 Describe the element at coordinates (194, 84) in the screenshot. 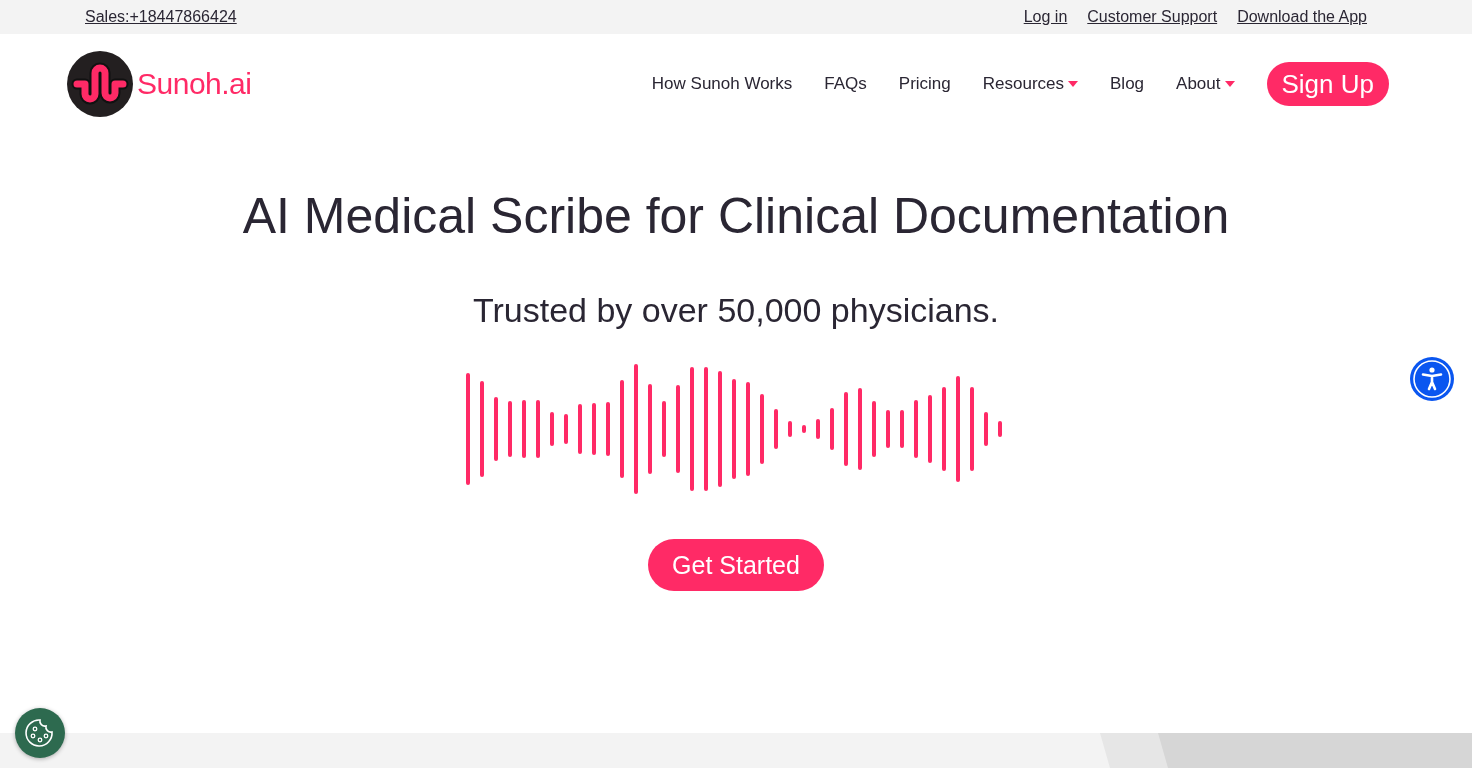

I see `logo-text: Sunoh.ai` at that location.